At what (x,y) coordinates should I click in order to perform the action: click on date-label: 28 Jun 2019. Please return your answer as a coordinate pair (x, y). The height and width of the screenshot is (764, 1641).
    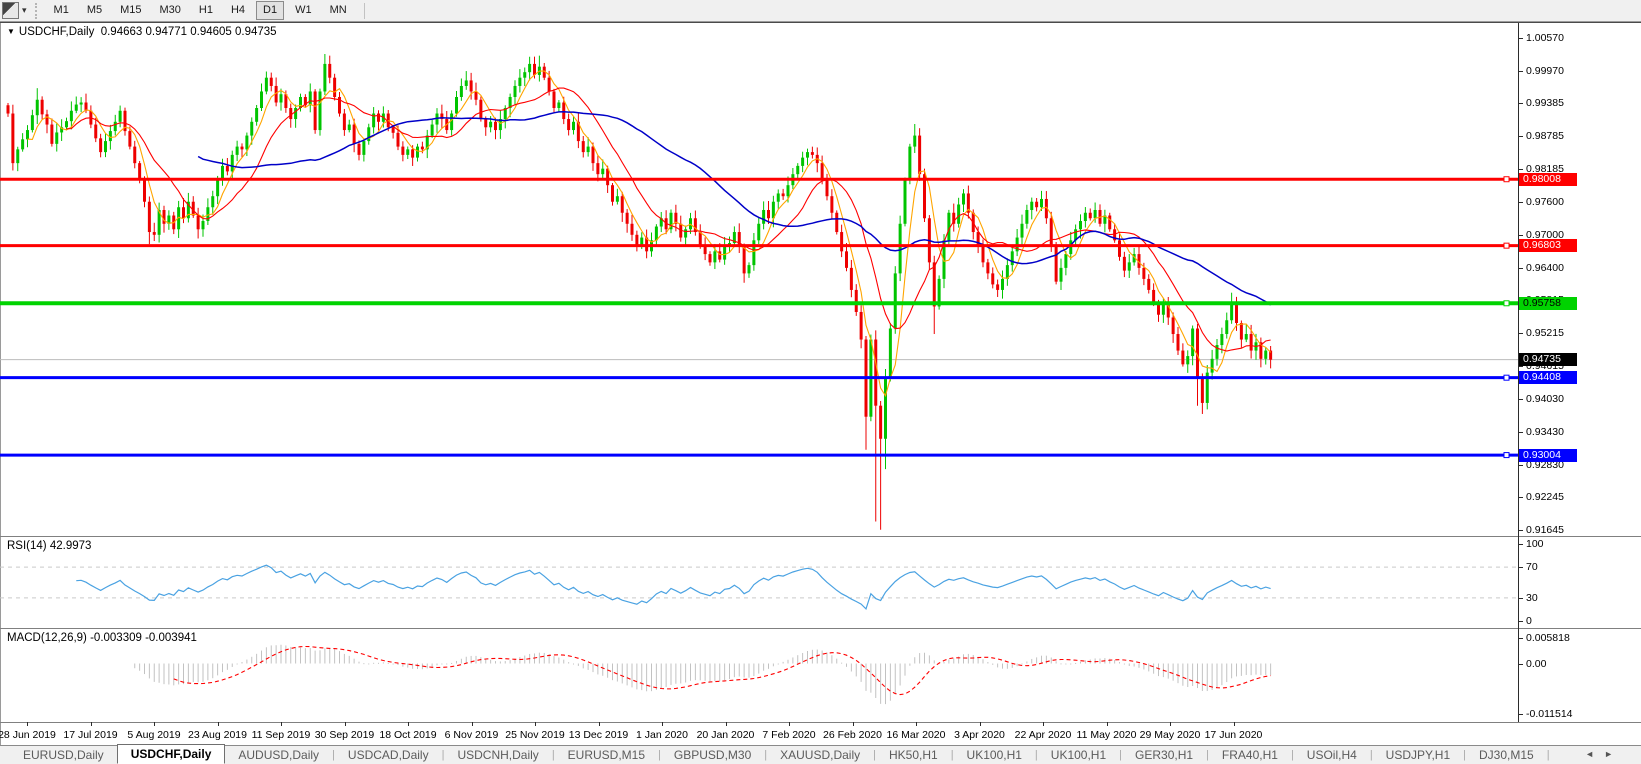
    Looking at the image, I should click on (28, 735).